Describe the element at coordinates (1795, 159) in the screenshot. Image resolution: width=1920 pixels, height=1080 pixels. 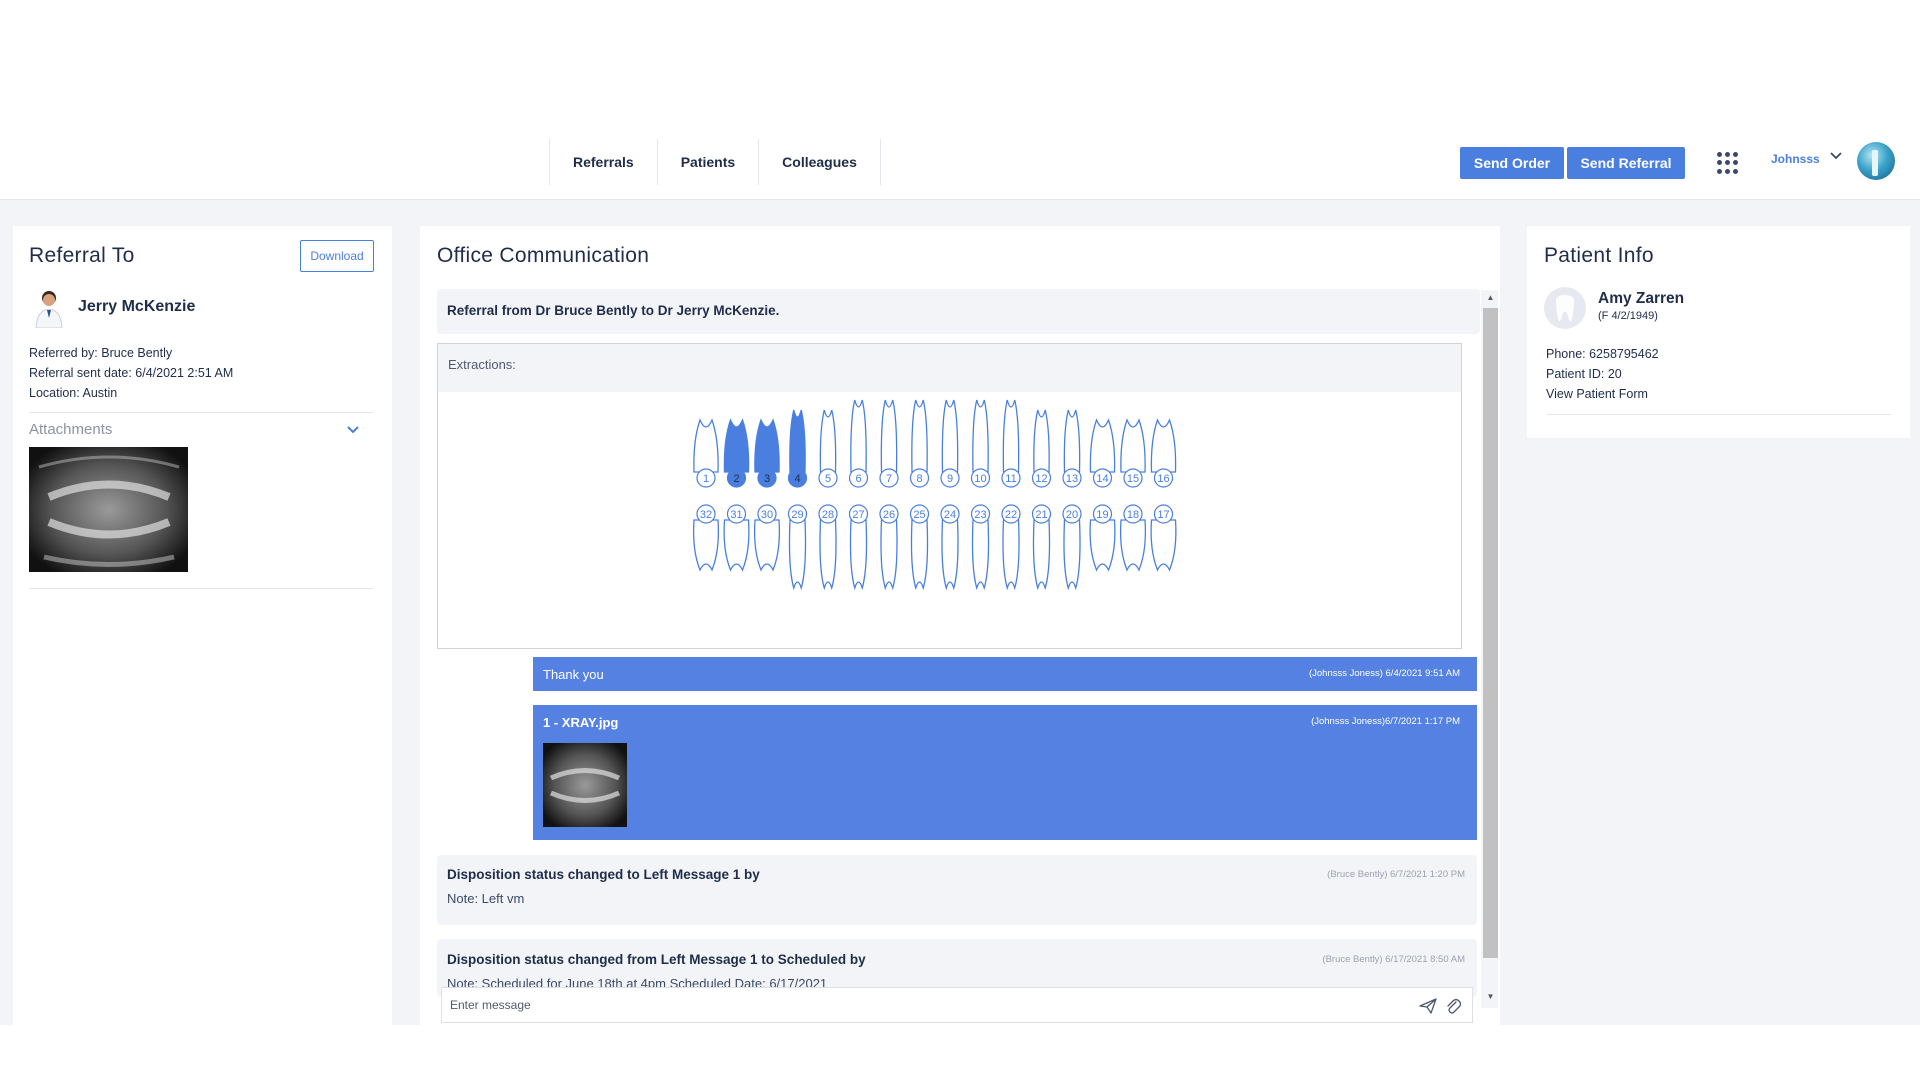
I see `user-menu-name: Johnsss` at that location.